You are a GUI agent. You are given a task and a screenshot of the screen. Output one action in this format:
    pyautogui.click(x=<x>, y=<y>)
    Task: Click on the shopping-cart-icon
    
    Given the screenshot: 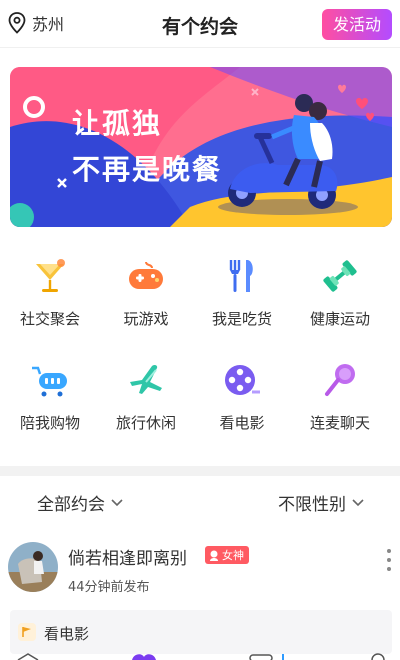 What is the action you would take?
    pyautogui.click(x=49, y=381)
    